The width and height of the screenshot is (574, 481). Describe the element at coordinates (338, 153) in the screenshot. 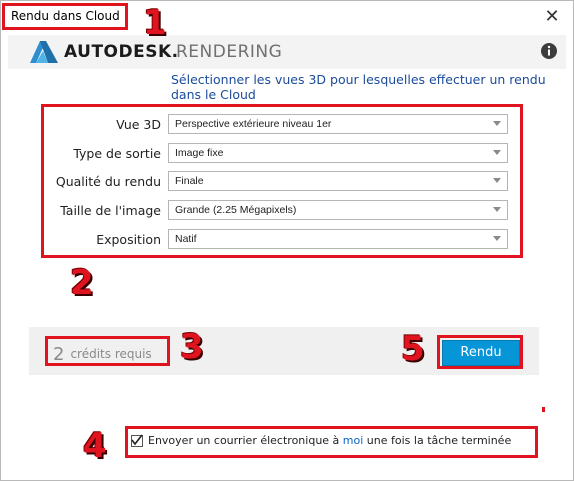

I see `select-type-sortie: Image fixe` at that location.